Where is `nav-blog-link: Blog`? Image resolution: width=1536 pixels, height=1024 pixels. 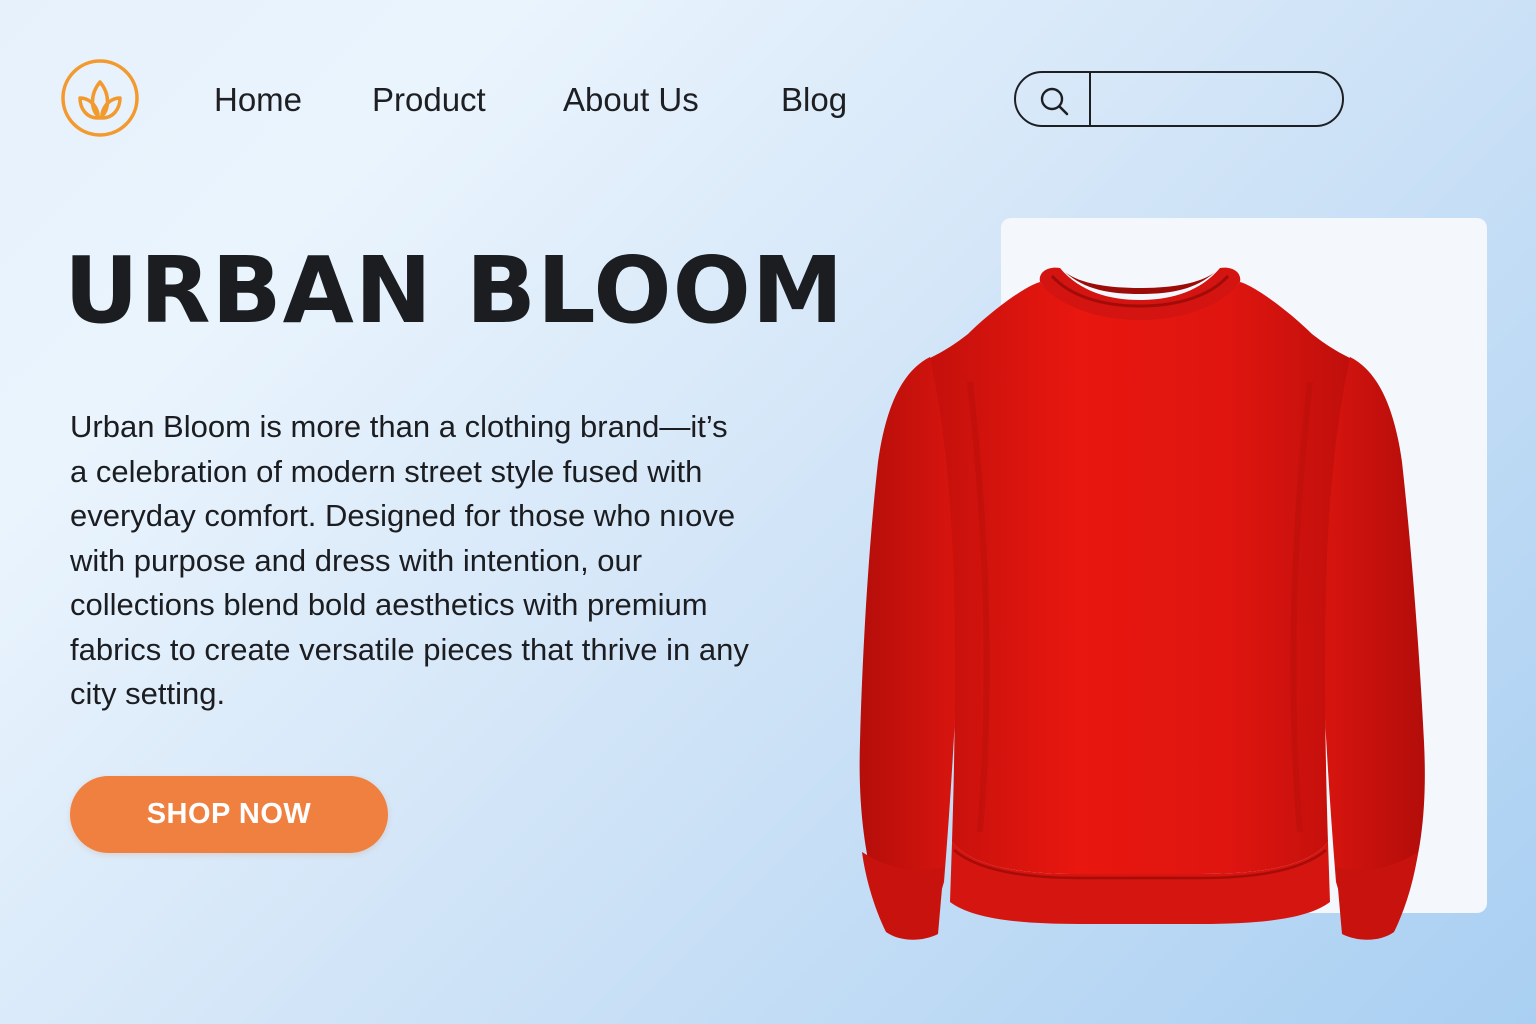 nav-blog-link: Blog is located at coordinates (814, 100).